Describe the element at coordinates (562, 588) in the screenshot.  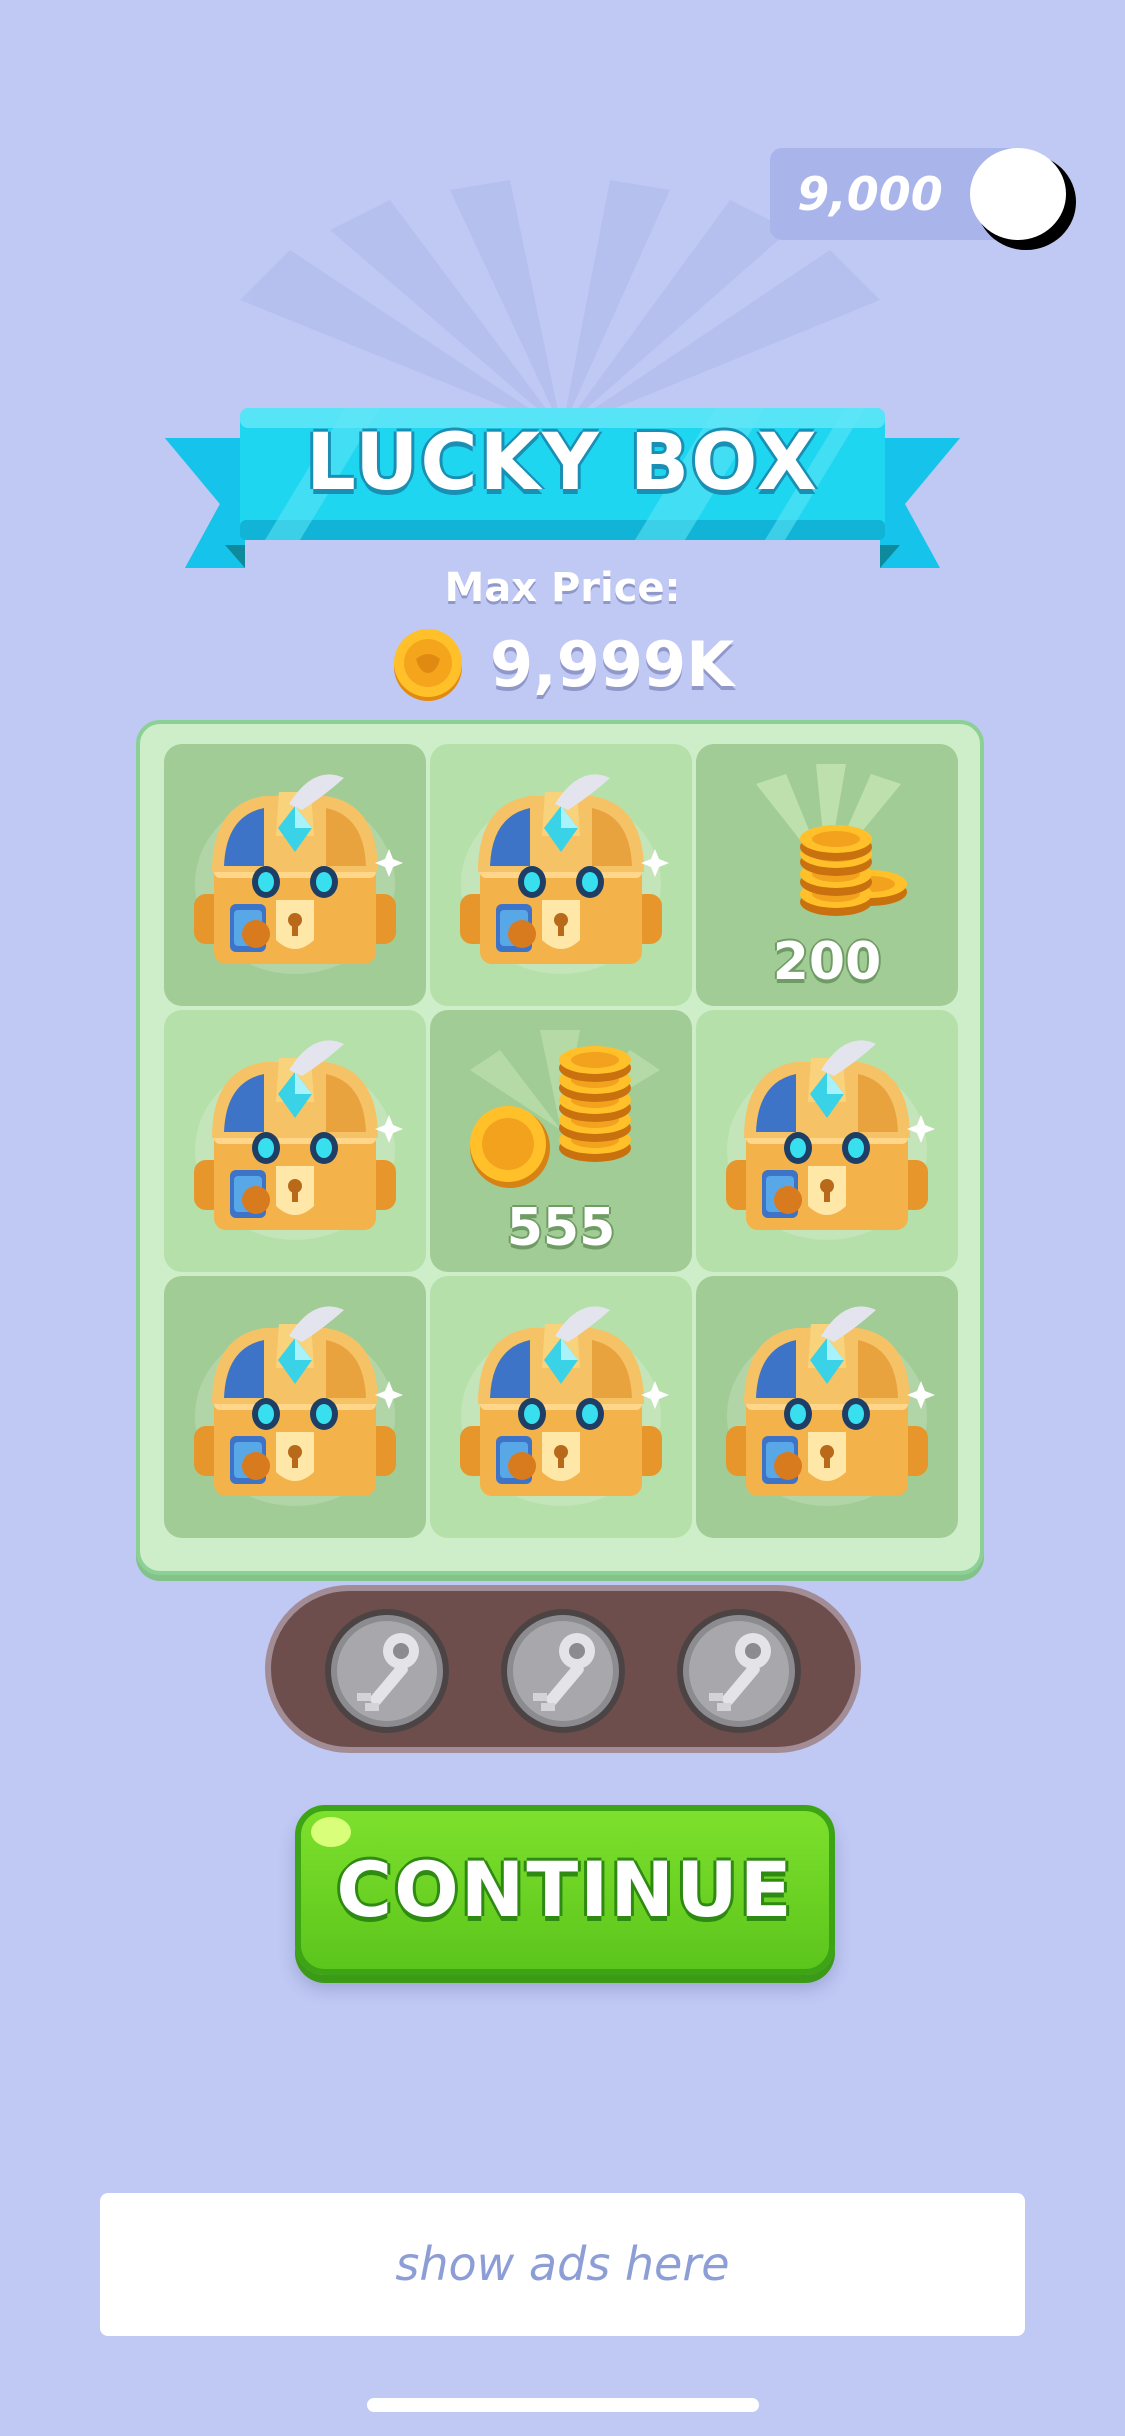
I see `max-price-label: Max Price:` at that location.